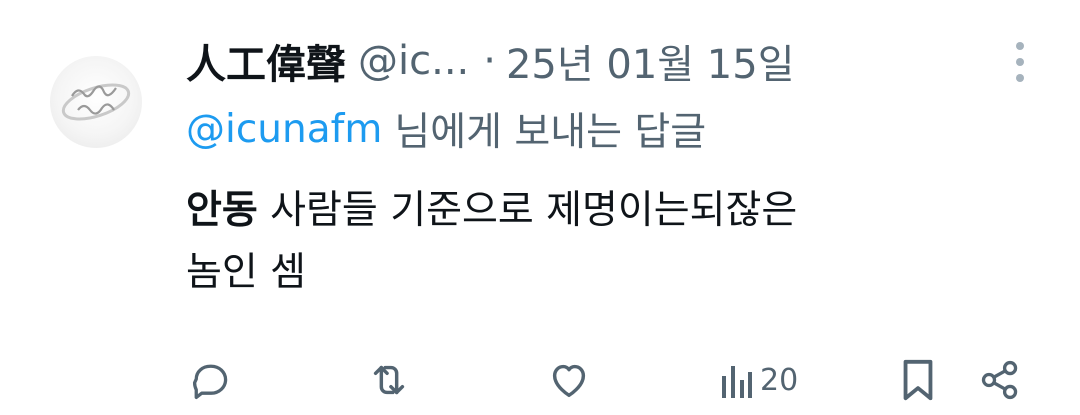  I want to click on reply-button, so click(210, 380).